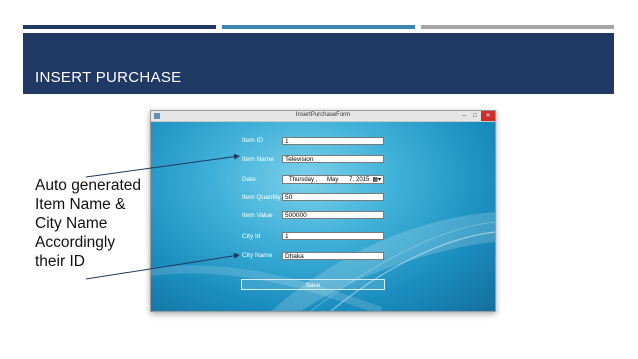 This screenshot has height=359, width=638. What do you see at coordinates (162, 266) in the screenshot?
I see `arrow-to-city-name` at bounding box center [162, 266].